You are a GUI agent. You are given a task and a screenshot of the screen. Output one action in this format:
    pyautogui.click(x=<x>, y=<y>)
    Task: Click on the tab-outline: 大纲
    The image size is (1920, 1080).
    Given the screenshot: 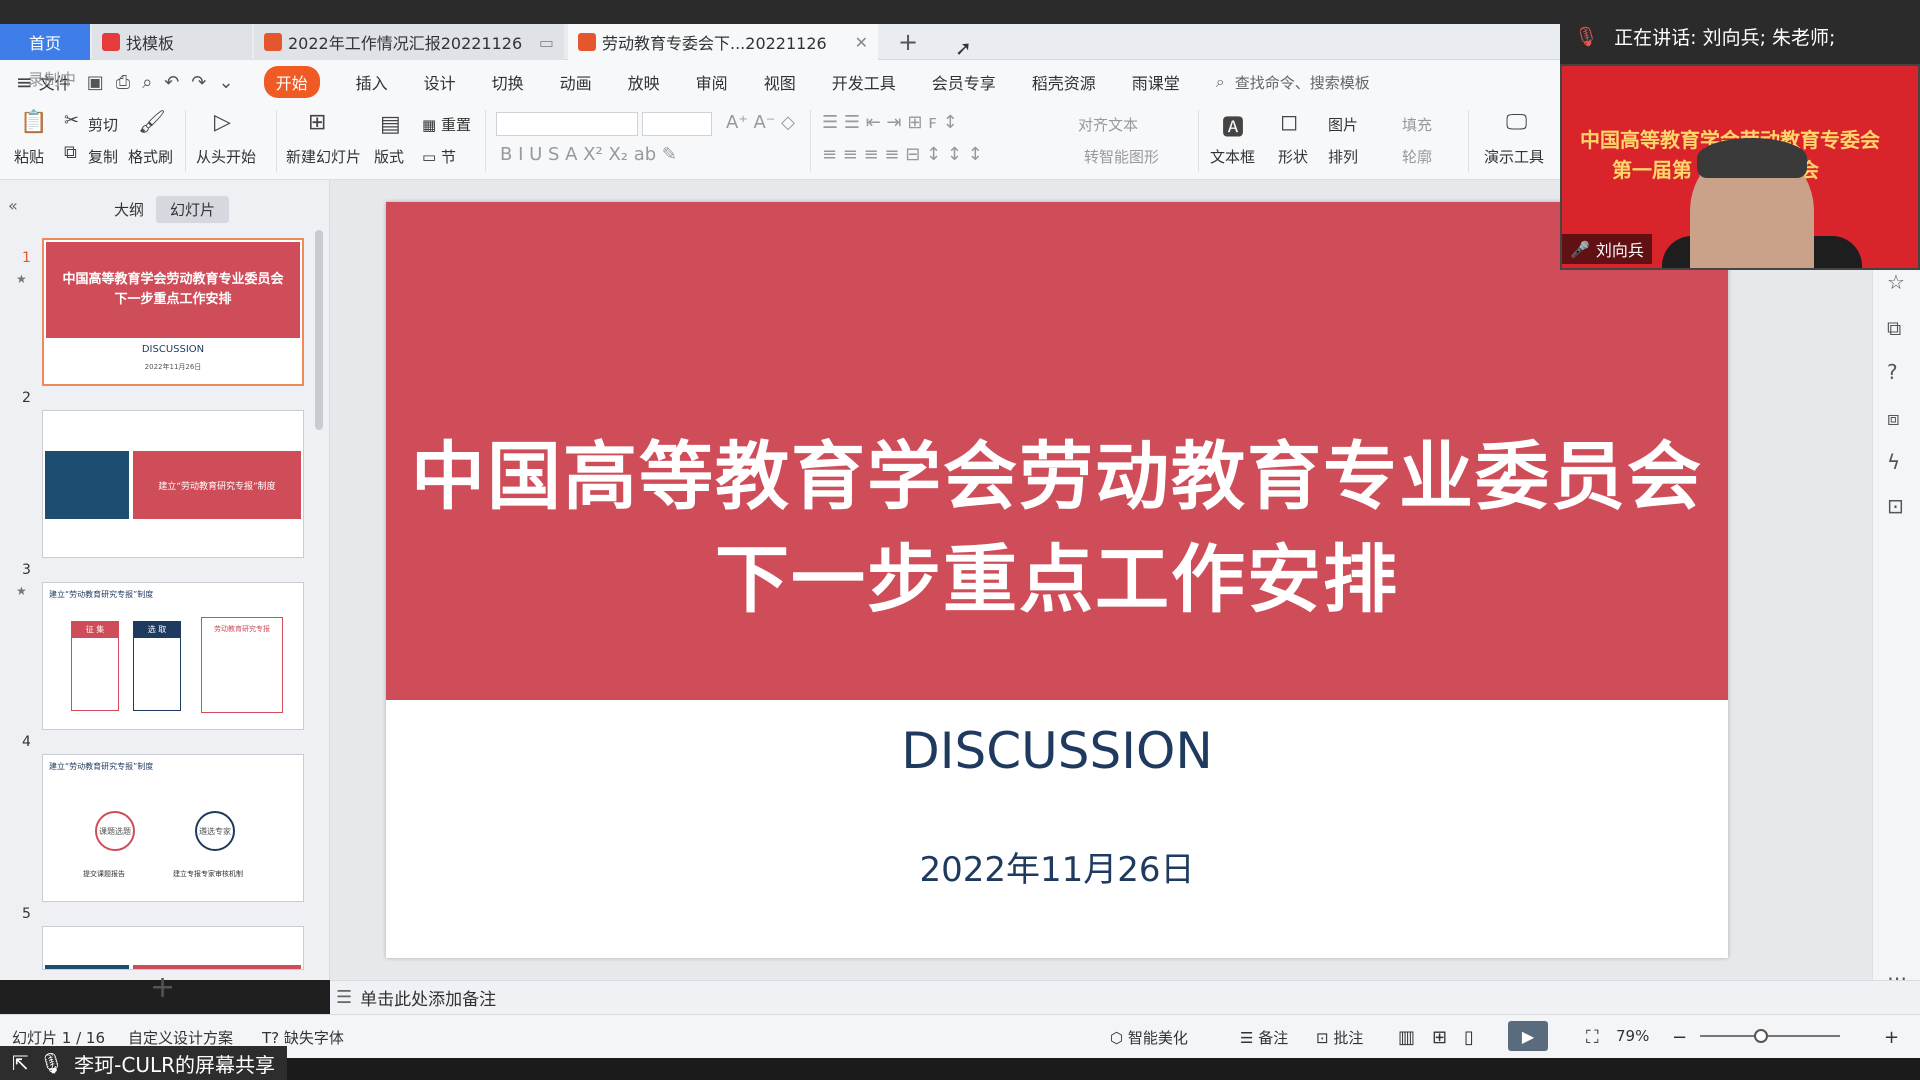 What is the action you would take?
    pyautogui.click(x=129, y=209)
    